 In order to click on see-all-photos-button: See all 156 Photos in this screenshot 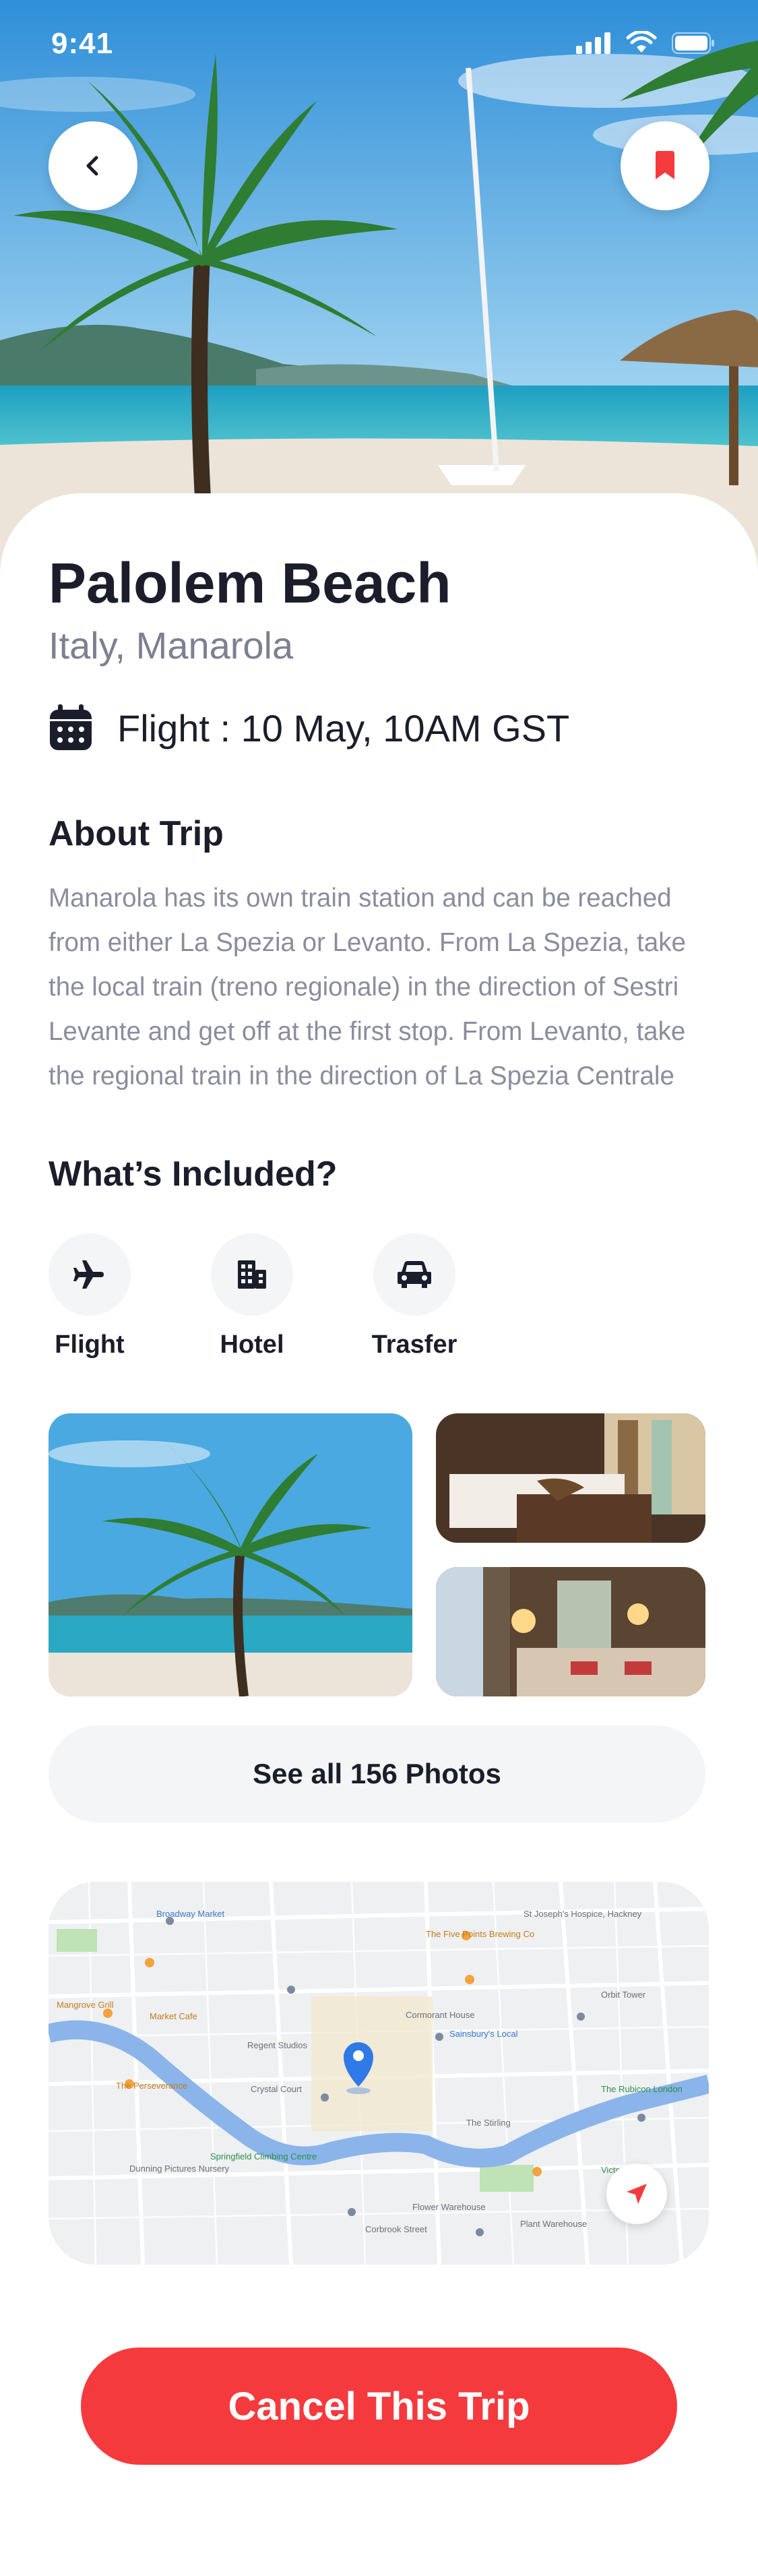, I will do `click(377, 1774)`.